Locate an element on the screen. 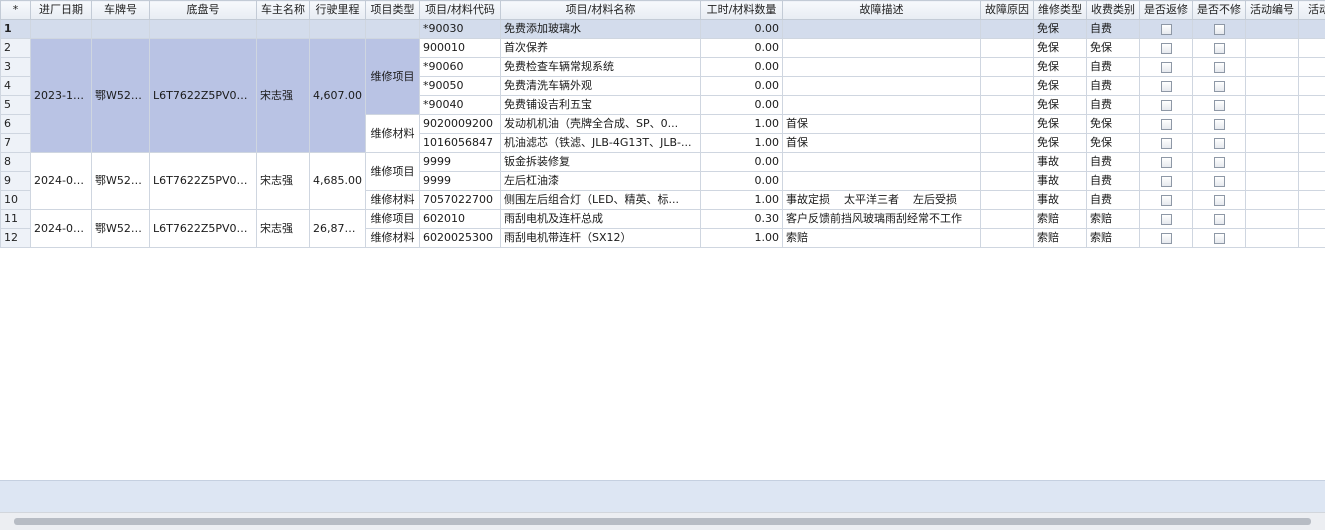 This screenshot has height=530, width=1325. code-cell: *90030 is located at coordinates (460, 29).